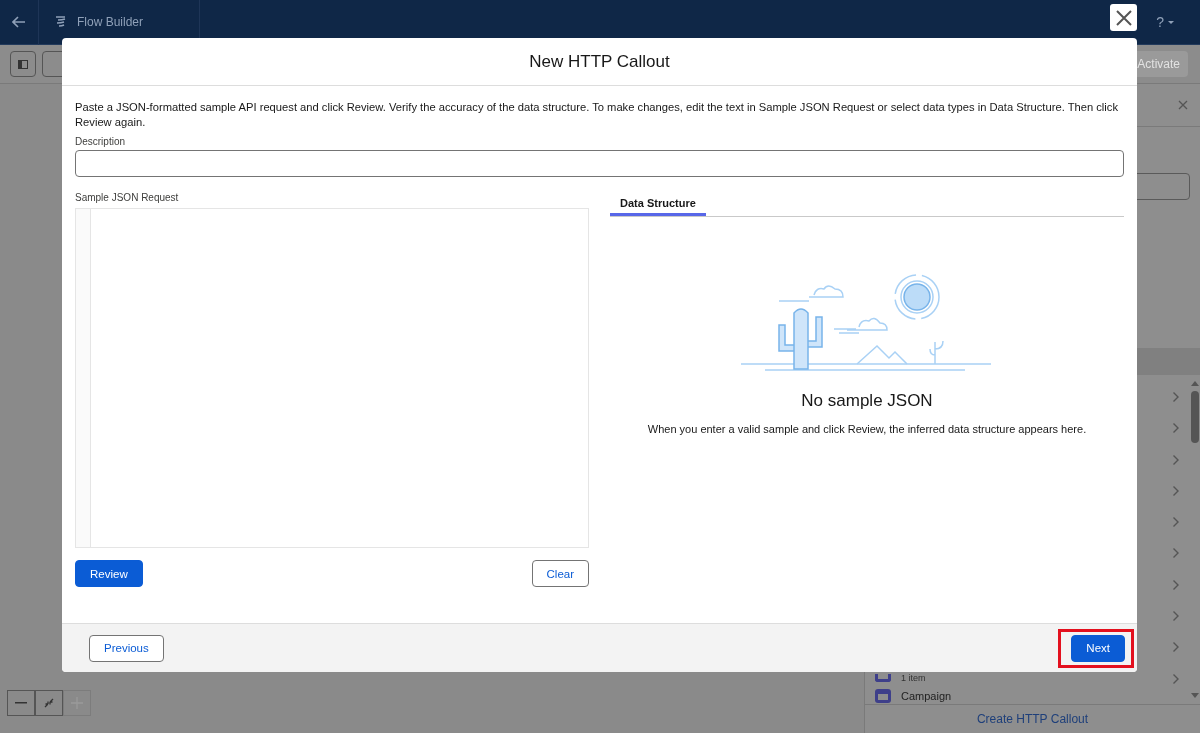 This screenshot has width=1200, height=733. Describe the element at coordinates (560, 573) in the screenshot. I see `clear-button: Clear` at that location.